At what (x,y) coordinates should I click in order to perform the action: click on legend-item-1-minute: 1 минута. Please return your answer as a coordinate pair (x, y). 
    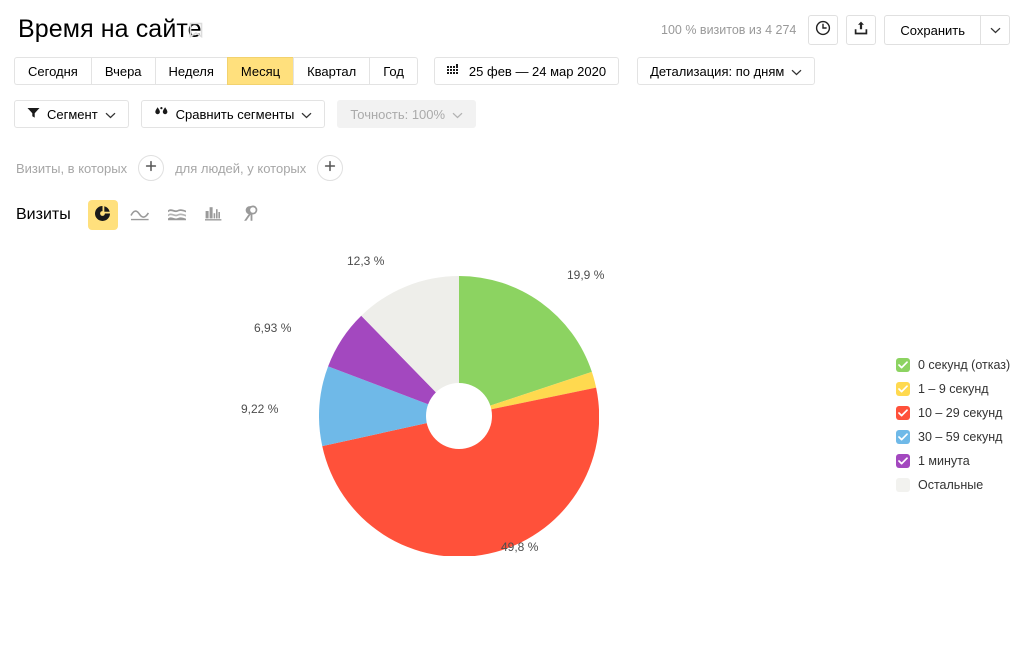
    Looking at the image, I should click on (953, 461).